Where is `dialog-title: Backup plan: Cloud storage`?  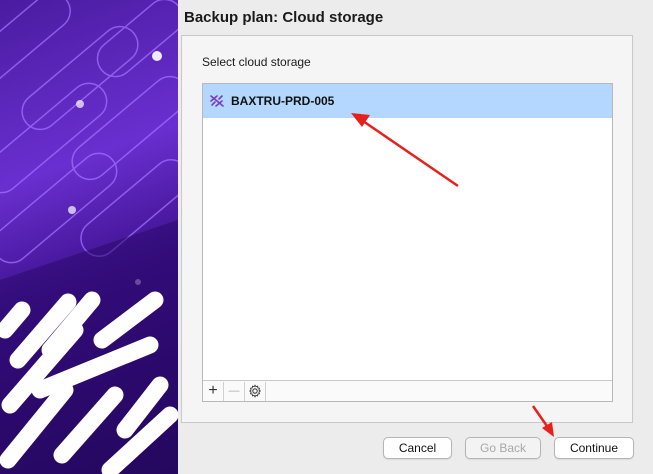 dialog-title: Backup plan: Cloud storage is located at coordinates (284, 17).